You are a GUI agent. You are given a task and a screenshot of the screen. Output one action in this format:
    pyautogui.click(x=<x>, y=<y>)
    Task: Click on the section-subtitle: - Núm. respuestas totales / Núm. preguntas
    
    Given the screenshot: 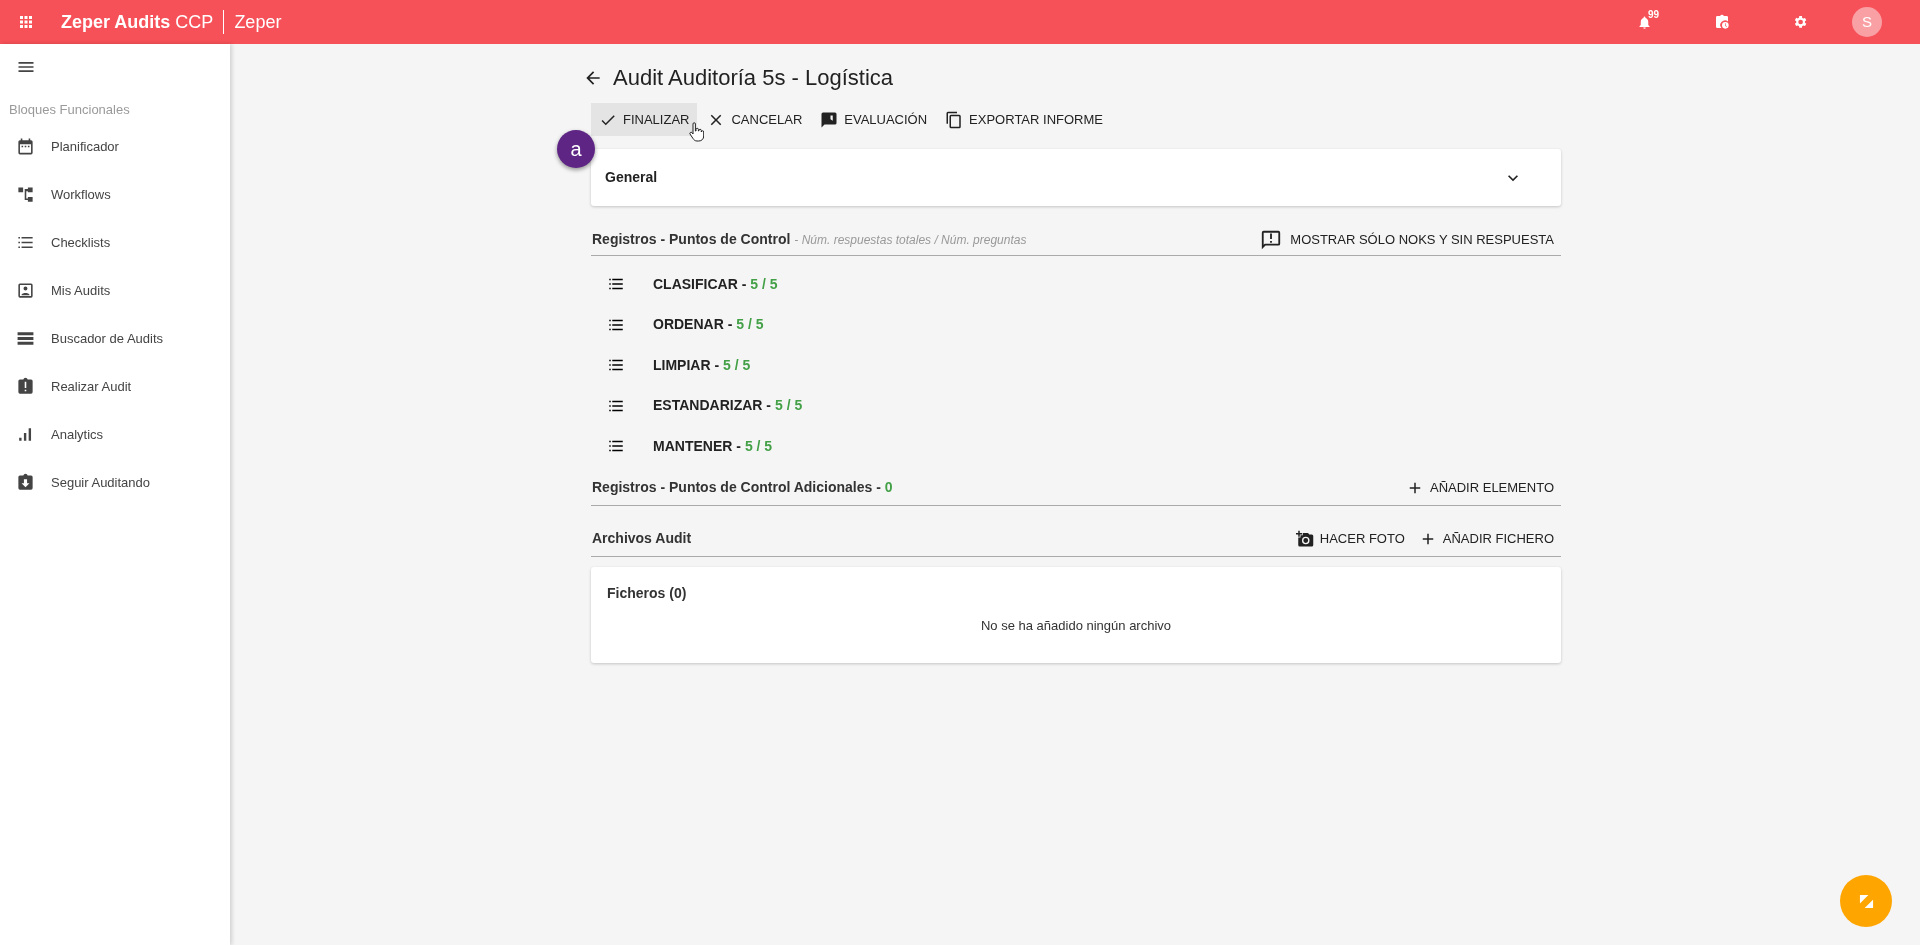 What is the action you would take?
    pyautogui.click(x=910, y=240)
    